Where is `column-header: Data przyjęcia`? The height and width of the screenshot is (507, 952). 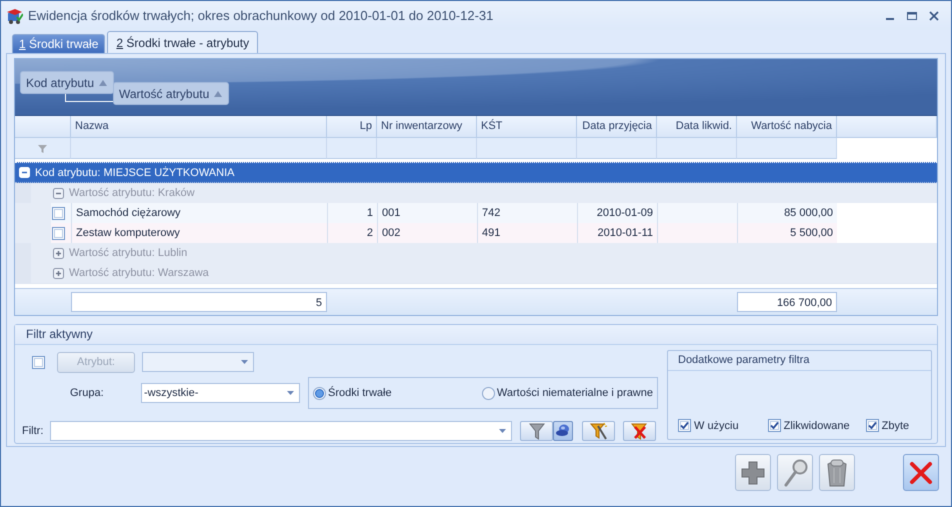
column-header: Data przyjęcia is located at coordinates (617, 127).